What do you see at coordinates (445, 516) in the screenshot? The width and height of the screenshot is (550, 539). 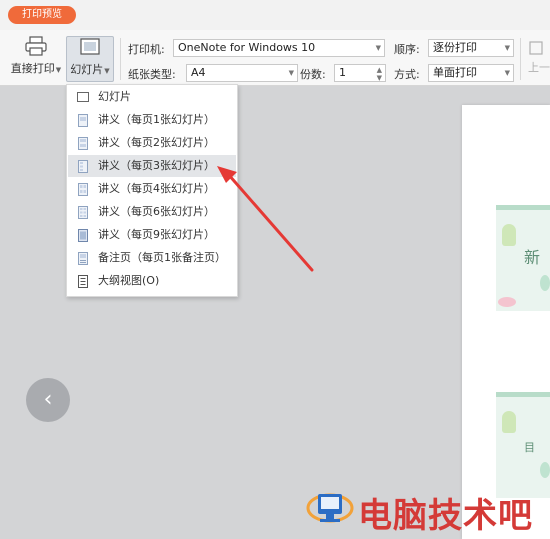 I see `watermark-text: 电脑技术吧` at bounding box center [445, 516].